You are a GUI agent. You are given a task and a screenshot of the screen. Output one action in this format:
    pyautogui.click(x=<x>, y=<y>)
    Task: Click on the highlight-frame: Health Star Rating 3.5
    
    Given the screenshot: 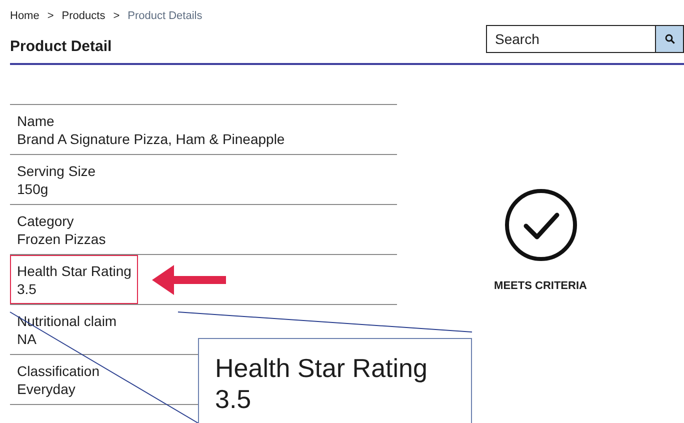 What is the action you would take?
    pyautogui.click(x=74, y=279)
    